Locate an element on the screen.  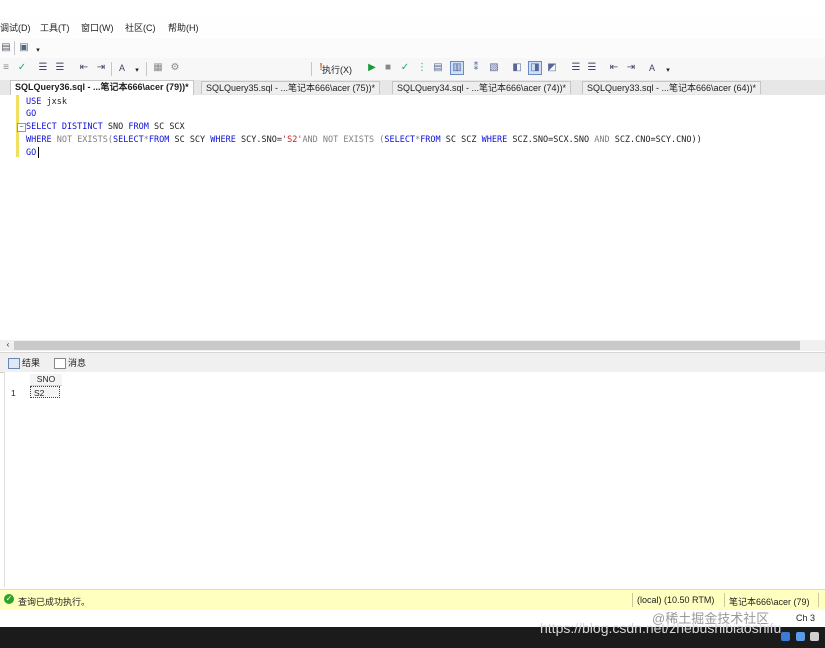
cursor-position: Ch 3 is located at coordinates (806, 618).